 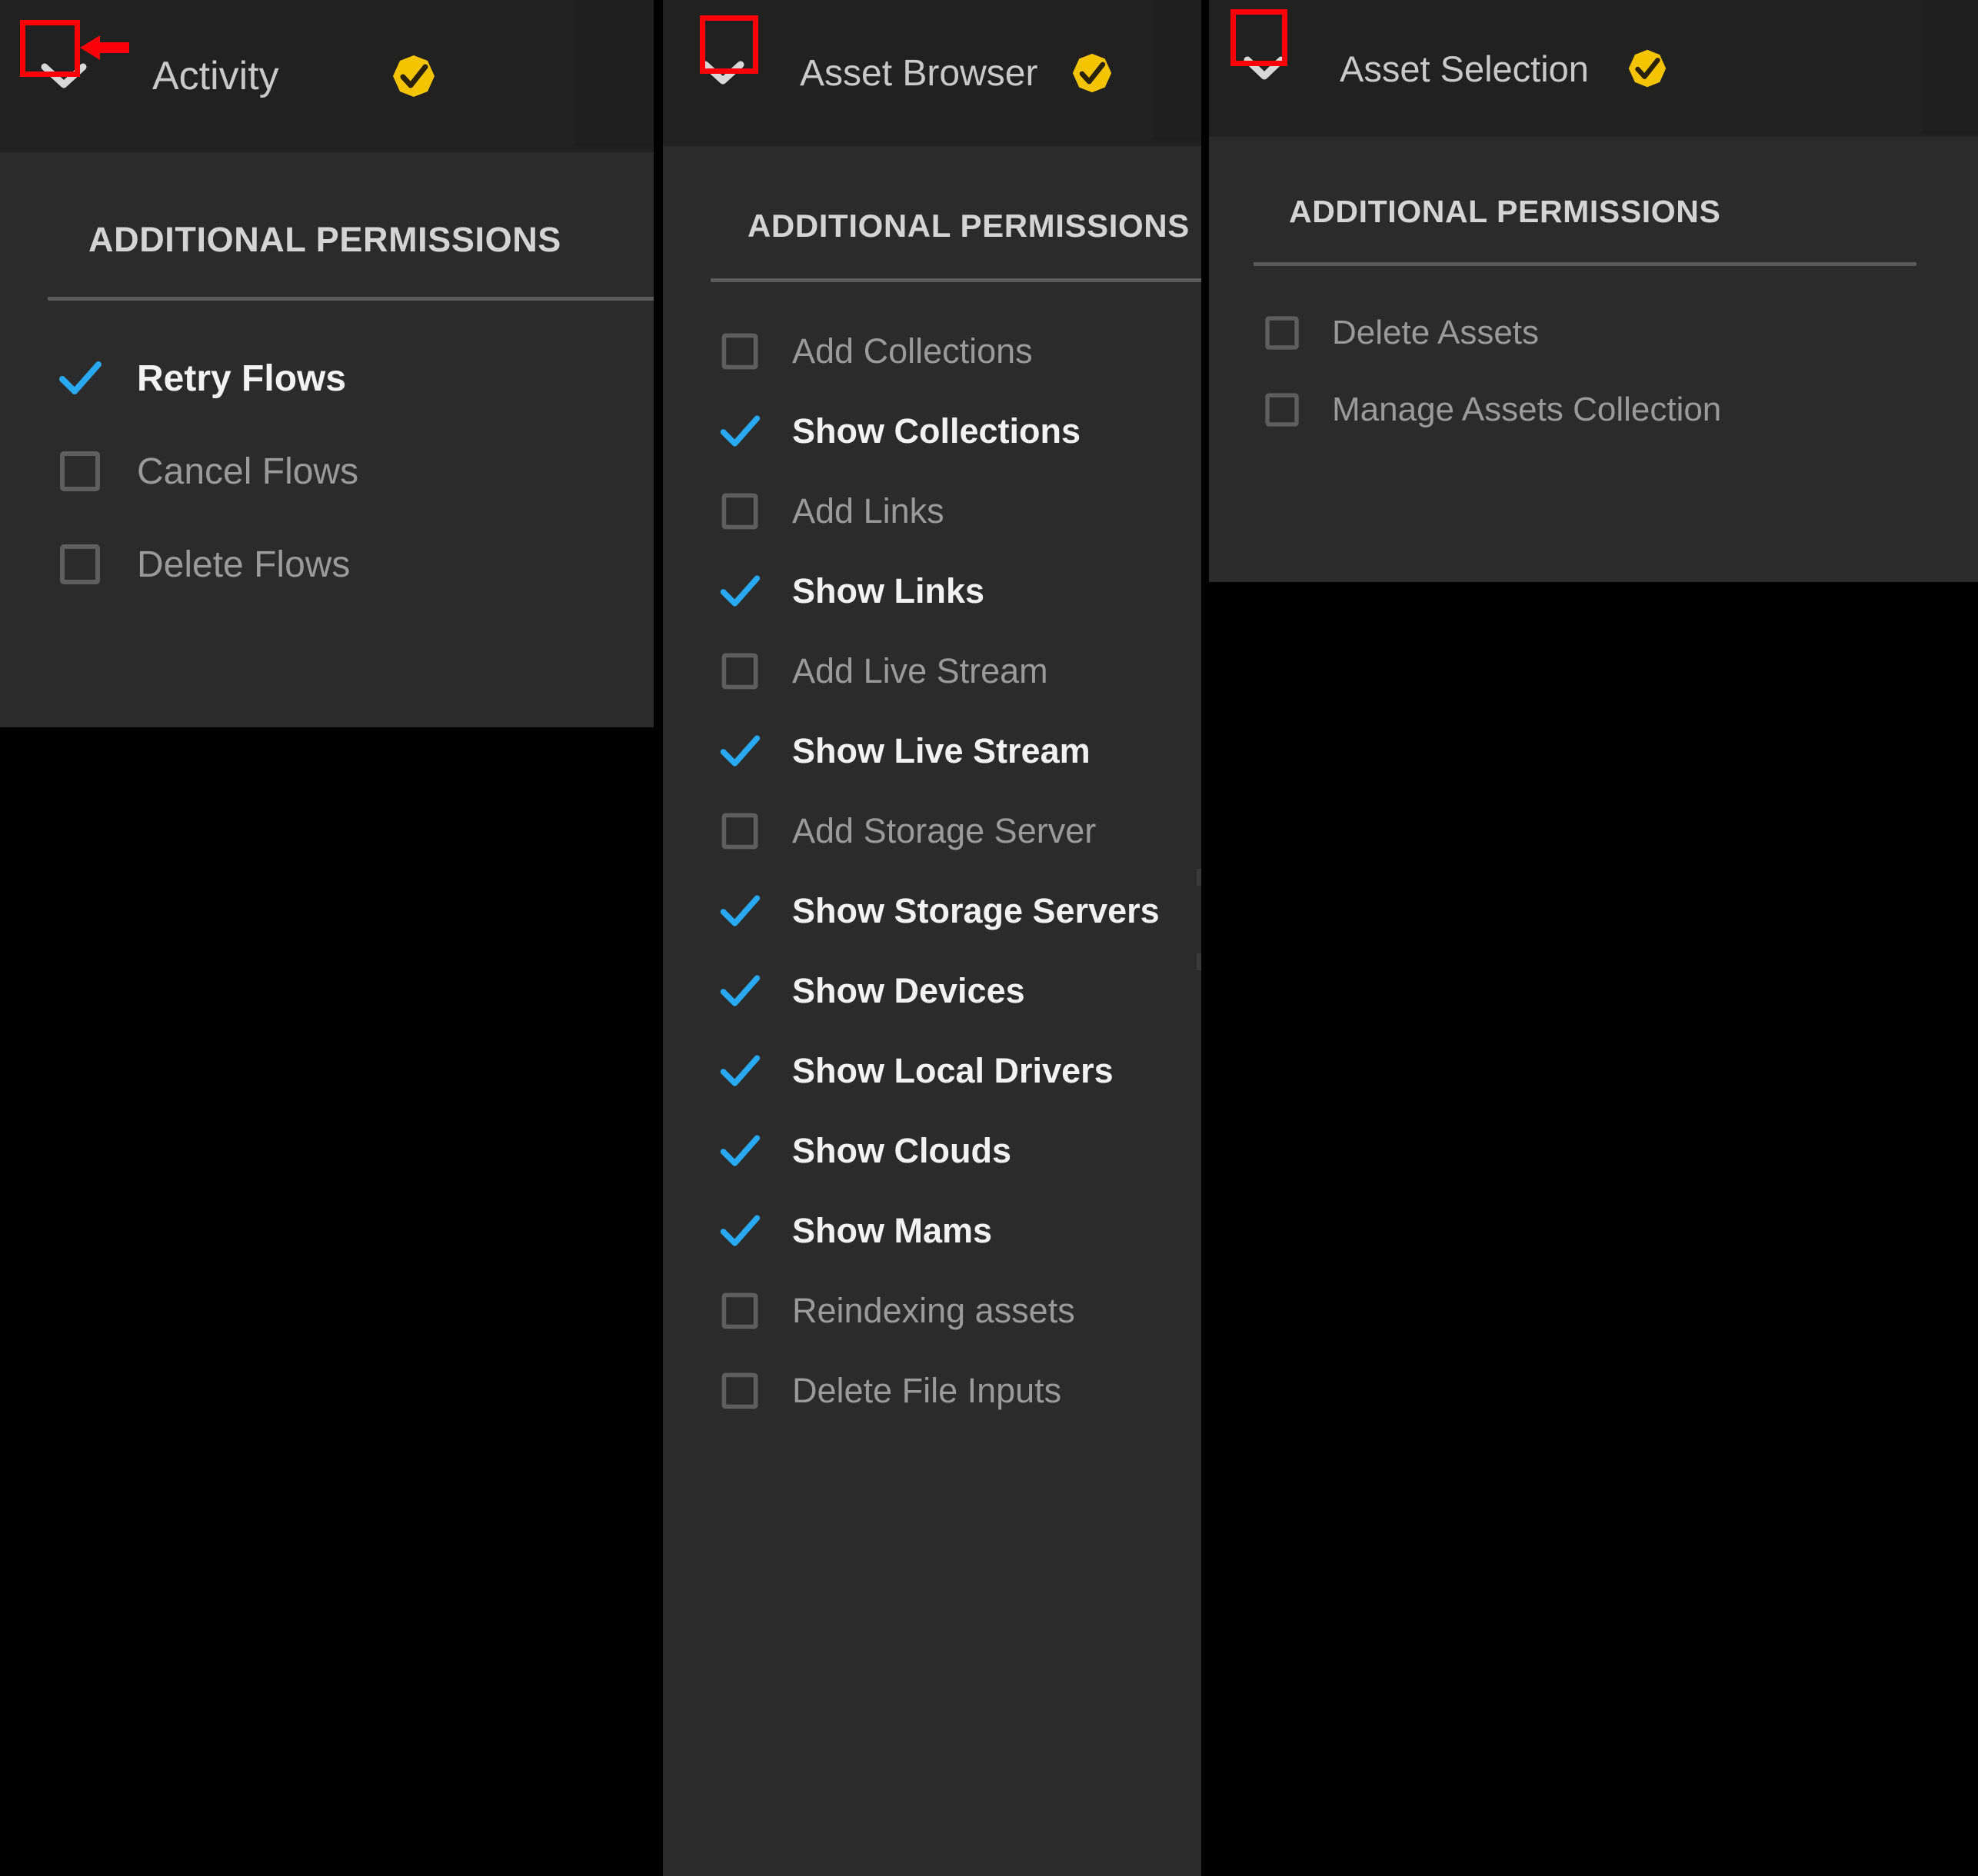 What do you see at coordinates (976, 910) in the screenshot?
I see `permission-label: Show Storage Servers` at bounding box center [976, 910].